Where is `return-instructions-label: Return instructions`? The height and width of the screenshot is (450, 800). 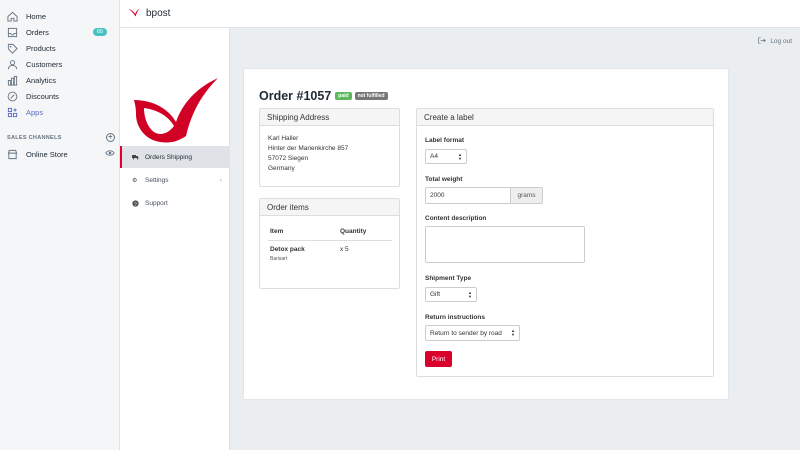 return-instructions-label: Return instructions is located at coordinates (455, 317).